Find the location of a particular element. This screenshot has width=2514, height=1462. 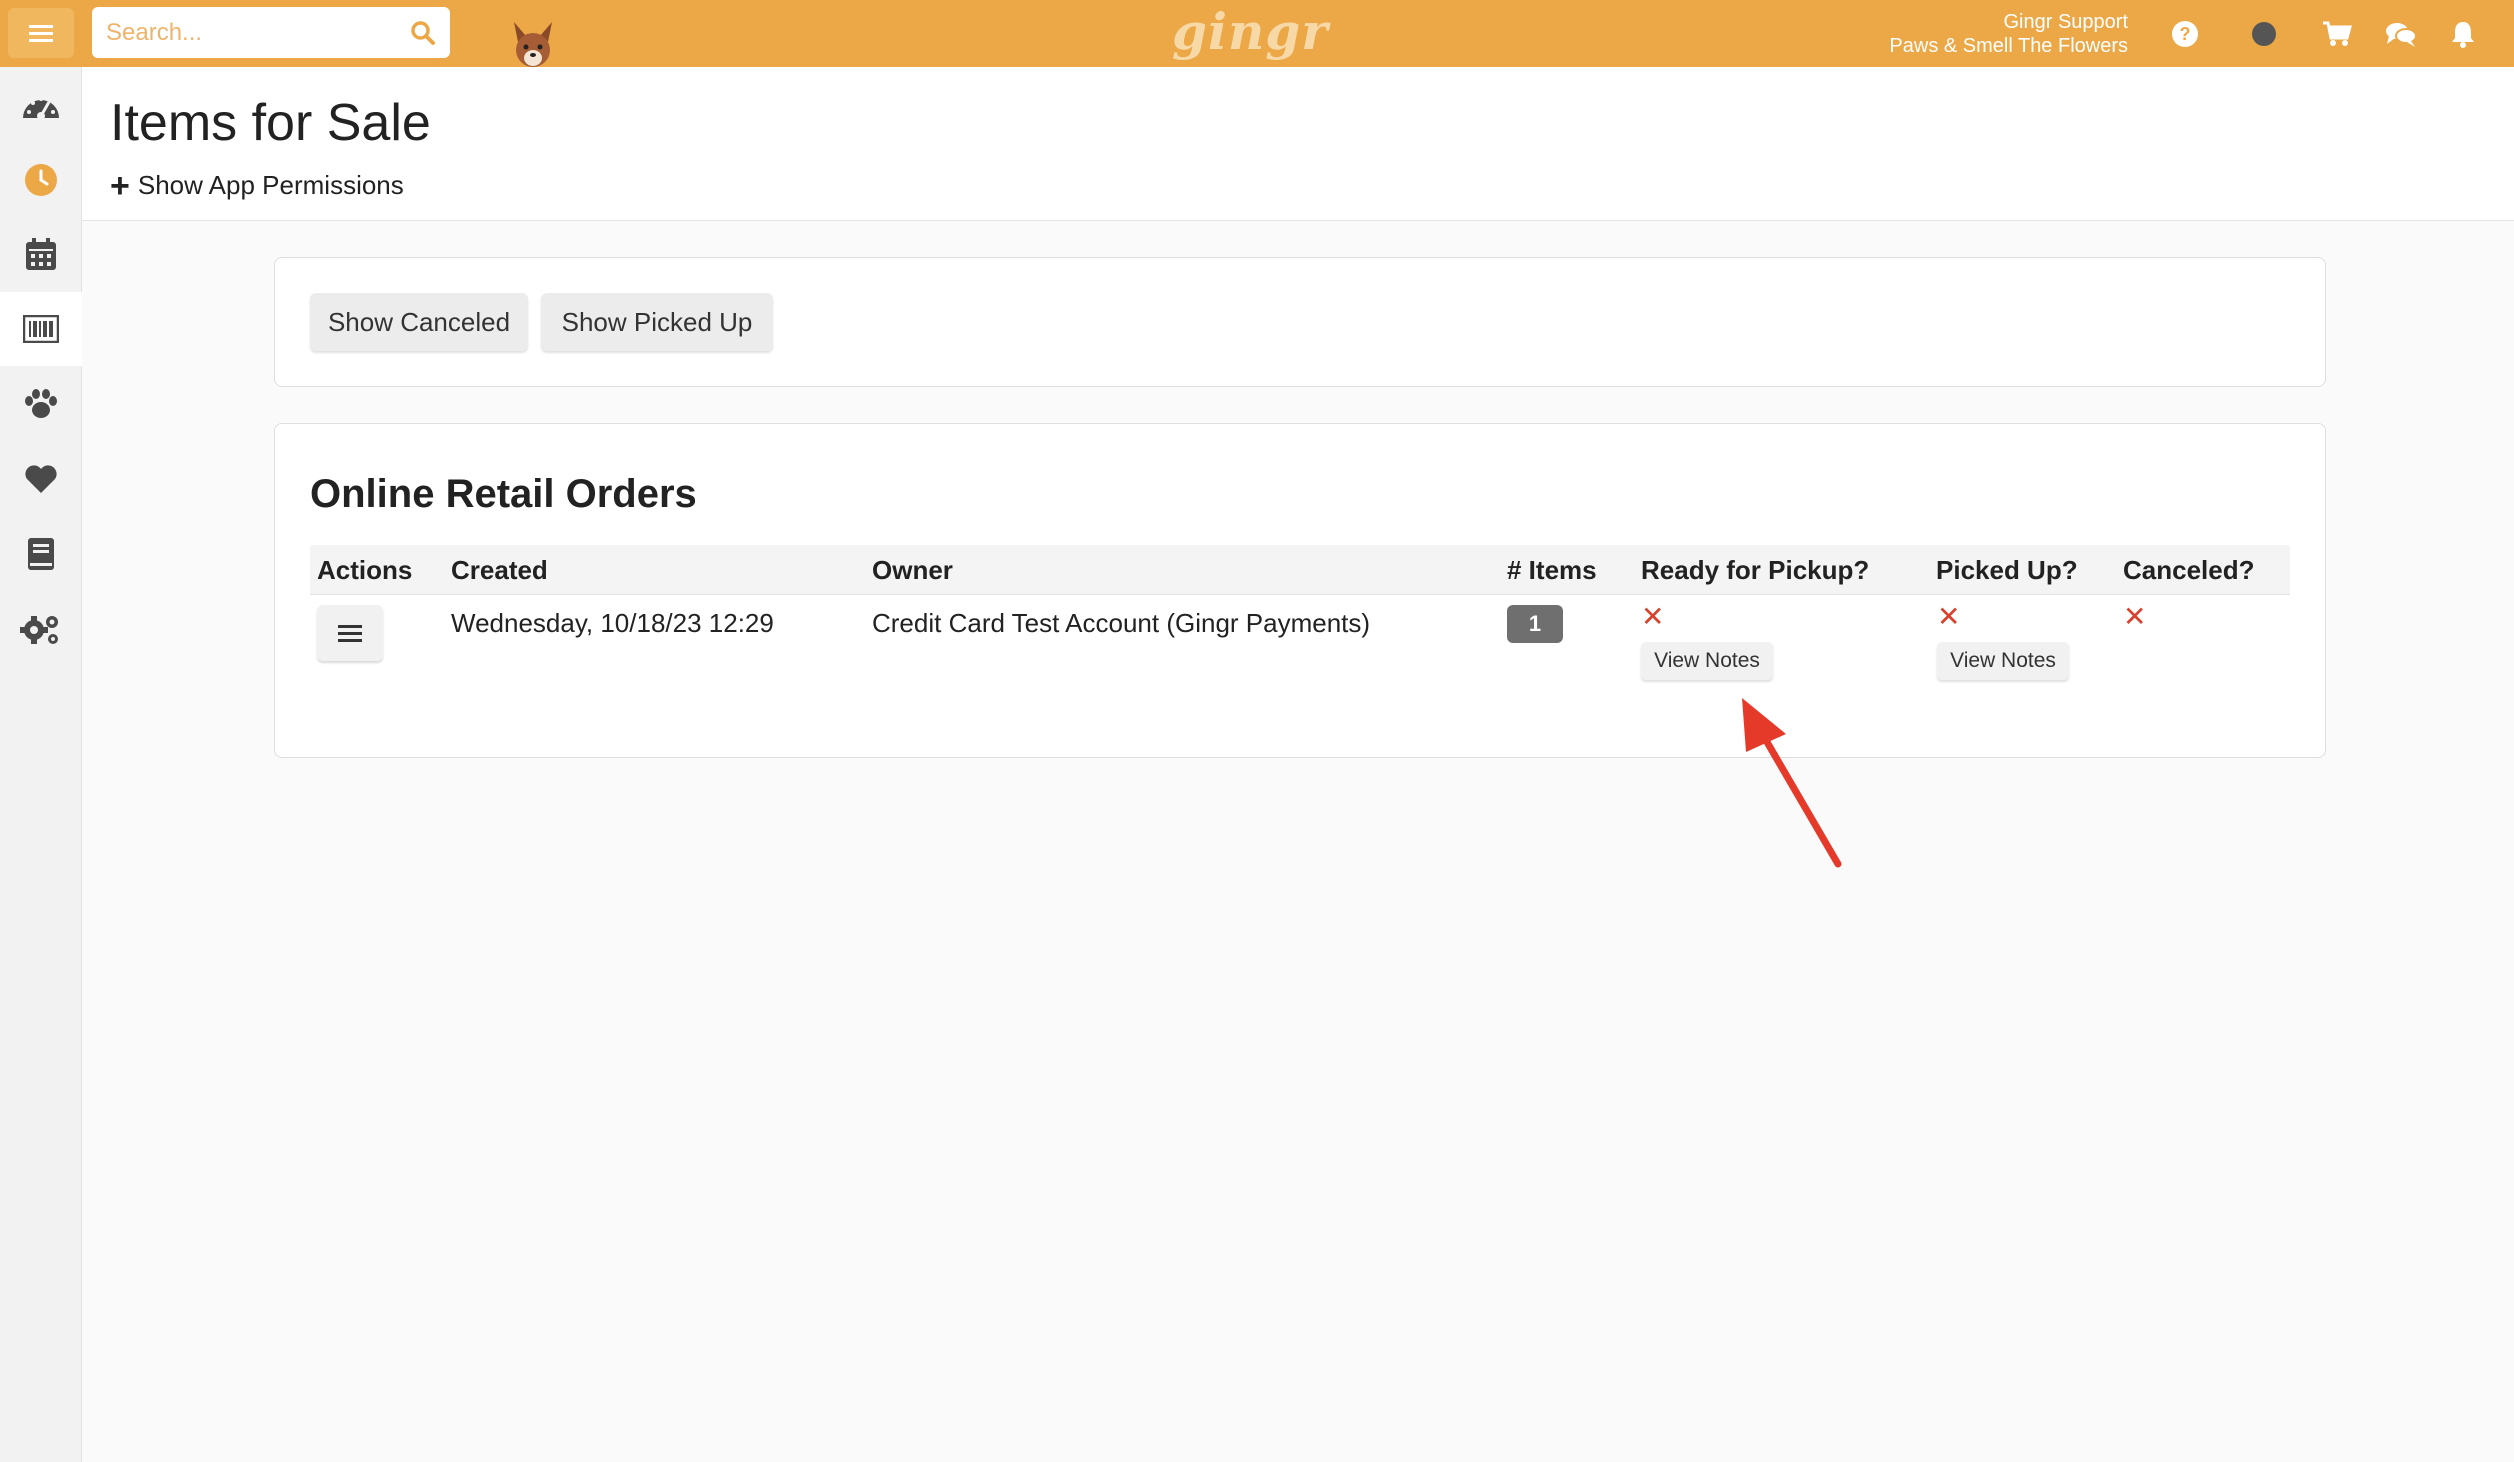

column-header-created: Created is located at coordinates (499, 570).